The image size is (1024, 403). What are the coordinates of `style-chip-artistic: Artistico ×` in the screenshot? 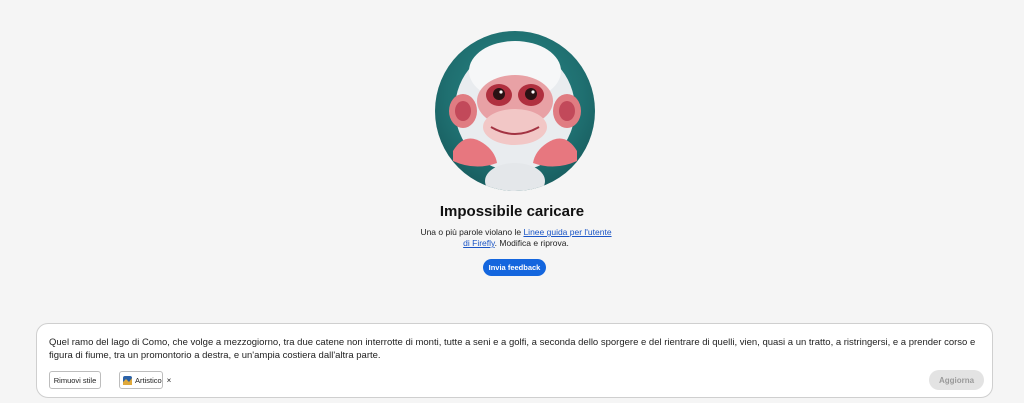 It's located at (145, 380).